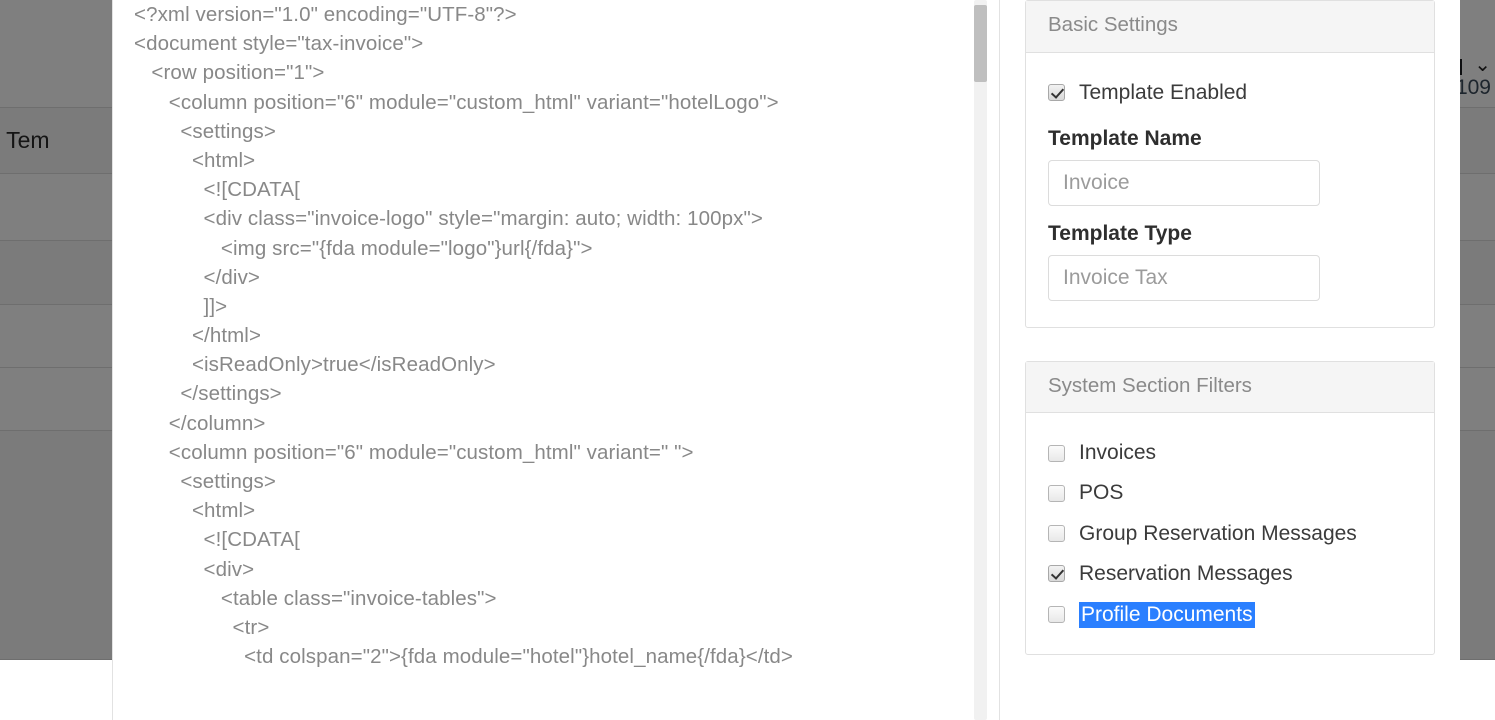 The image size is (1495, 720). What do you see at coordinates (1218, 534) in the screenshot?
I see `filter-label: Group Reservation Messages` at bounding box center [1218, 534].